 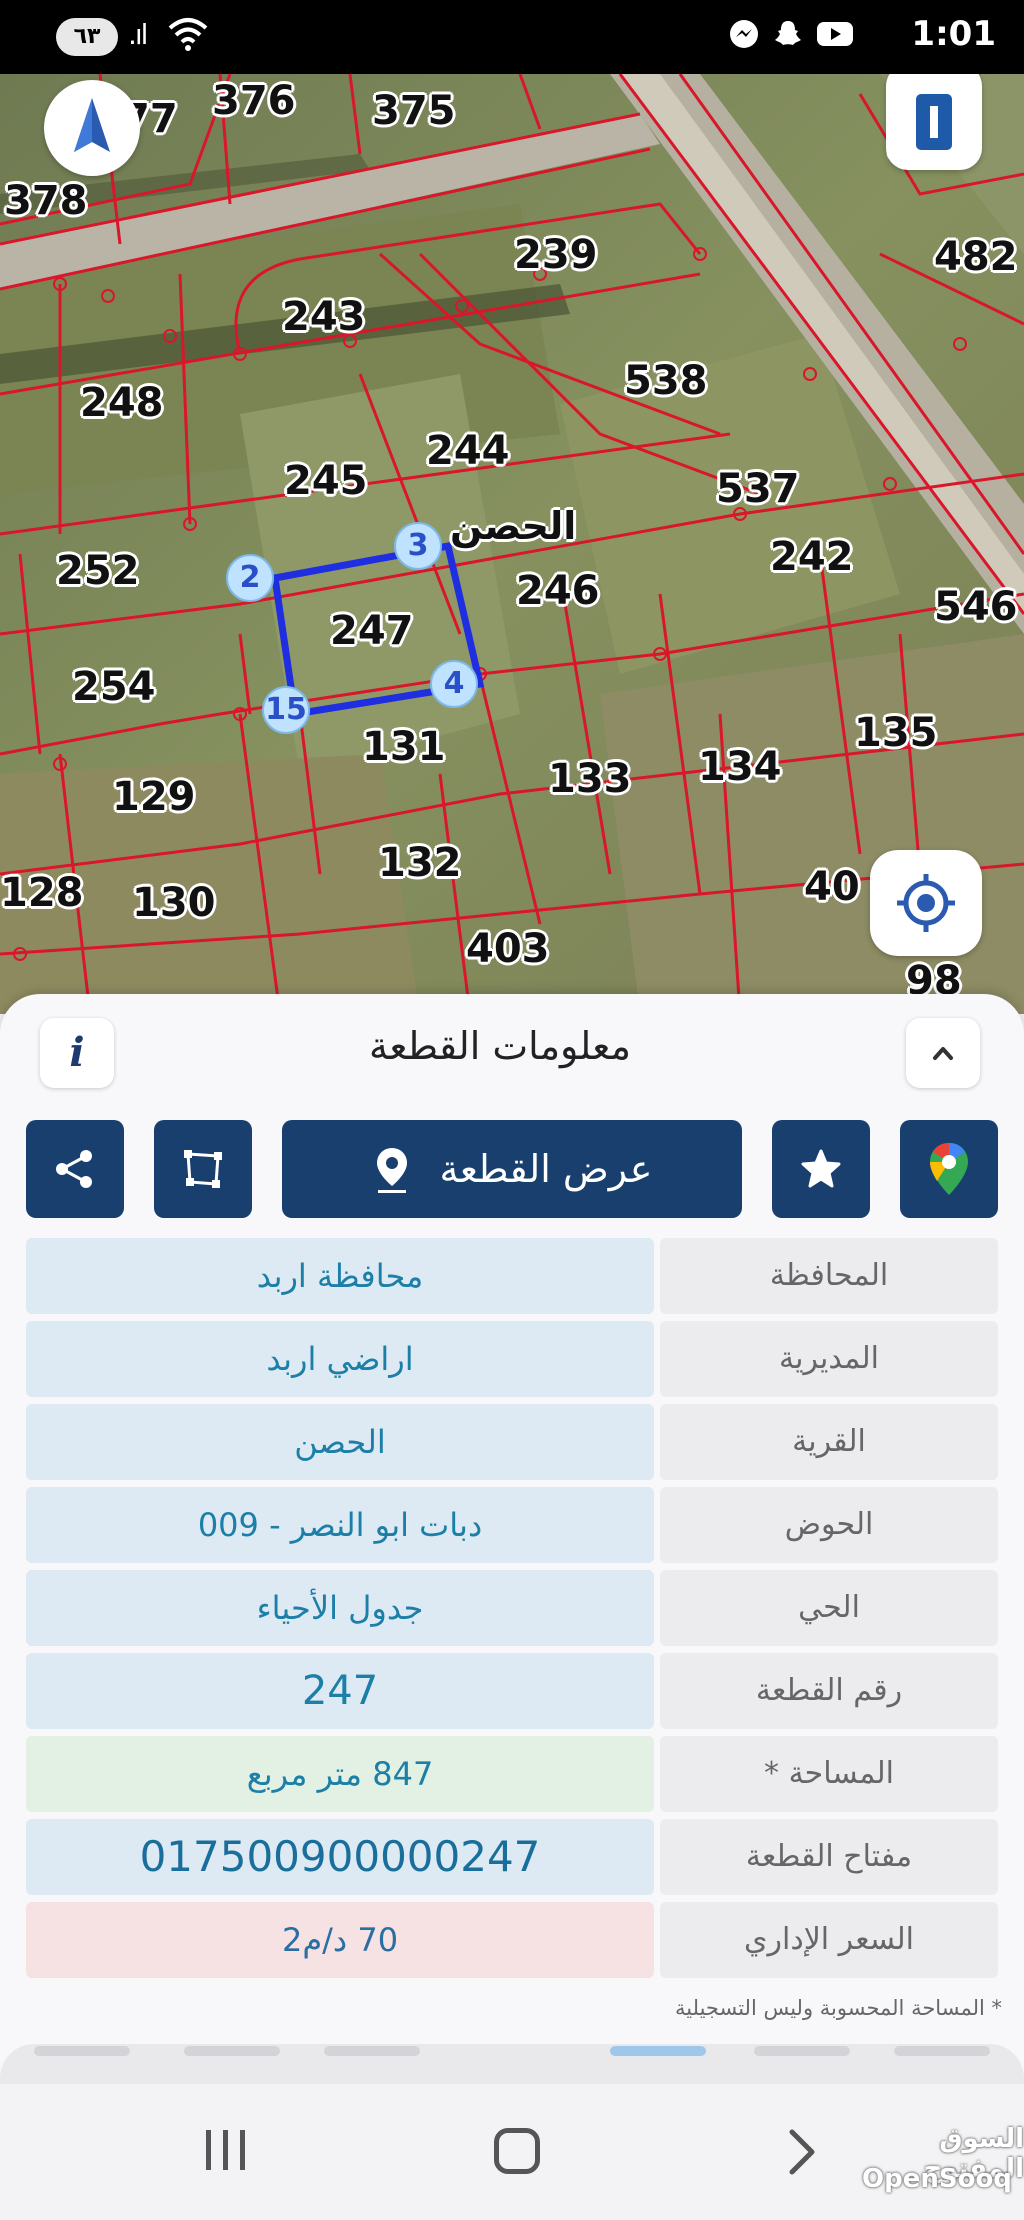 What do you see at coordinates (174, 903) in the screenshot?
I see `parcel-label: 130` at bounding box center [174, 903].